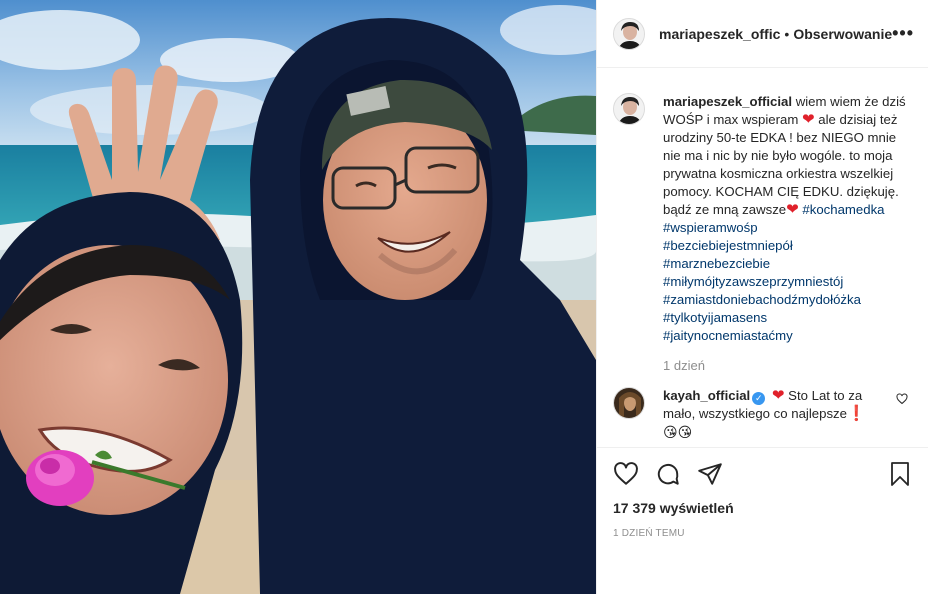  I want to click on commenter-username-link: kayah_official, so click(706, 395).